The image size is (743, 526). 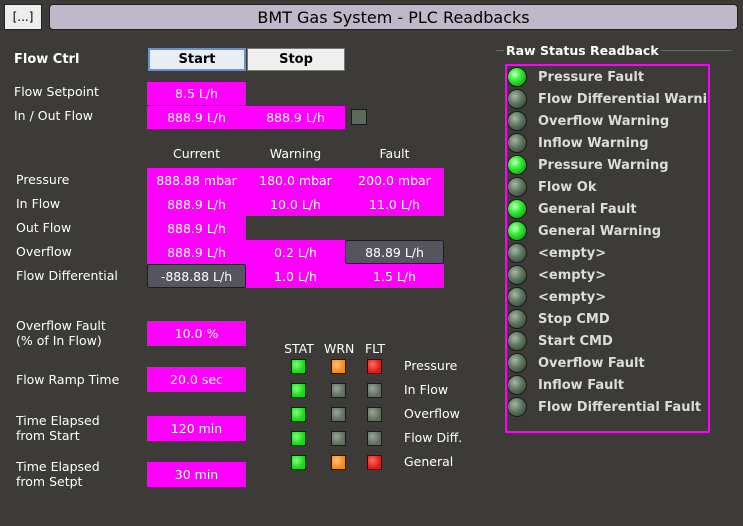 What do you see at coordinates (295, 276) in the screenshot?
I see `flow-differential-warning: 1.0 L/h` at bounding box center [295, 276].